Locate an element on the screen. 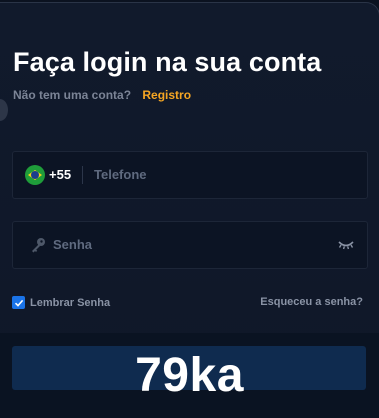  country-code: +55 is located at coordinates (60, 174).